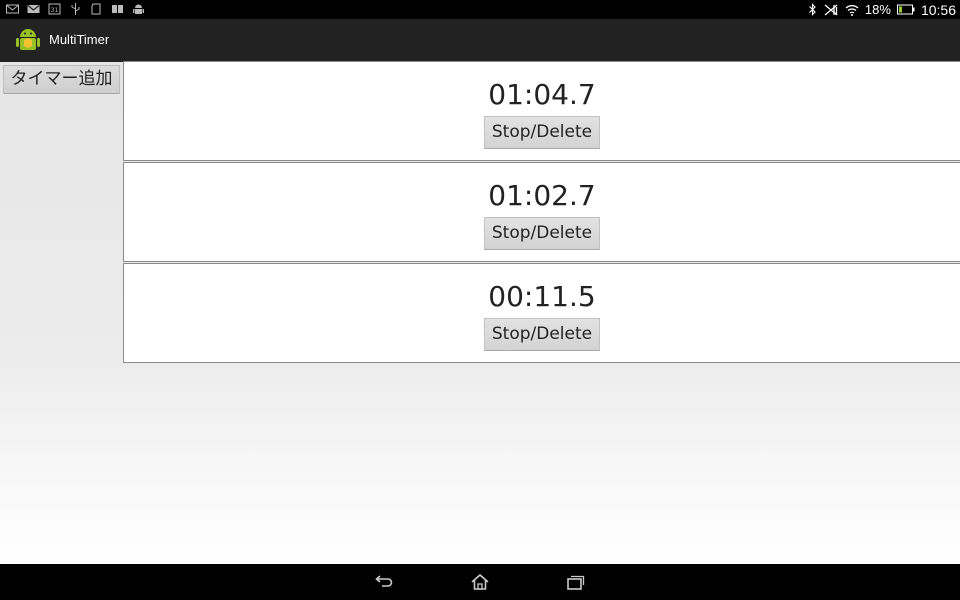 This screenshot has width=960, height=600. What do you see at coordinates (852, 10) in the screenshot?
I see `wifi-icon` at bounding box center [852, 10].